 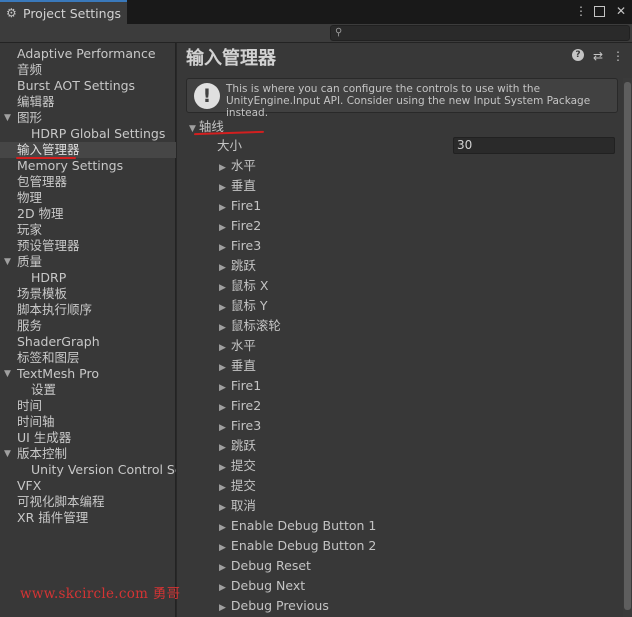 I want to click on sidebar-item: 可视化脚本编程, so click(x=88, y=502).